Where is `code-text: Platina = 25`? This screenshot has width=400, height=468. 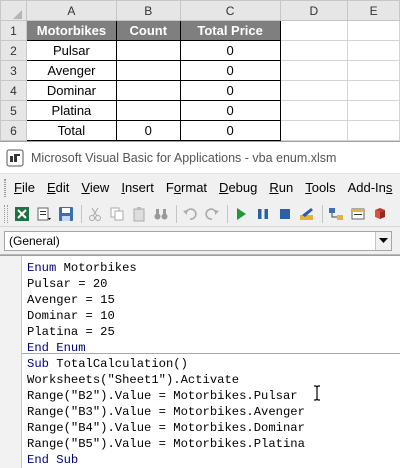 code-text: Platina = 25 is located at coordinates (71, 332).